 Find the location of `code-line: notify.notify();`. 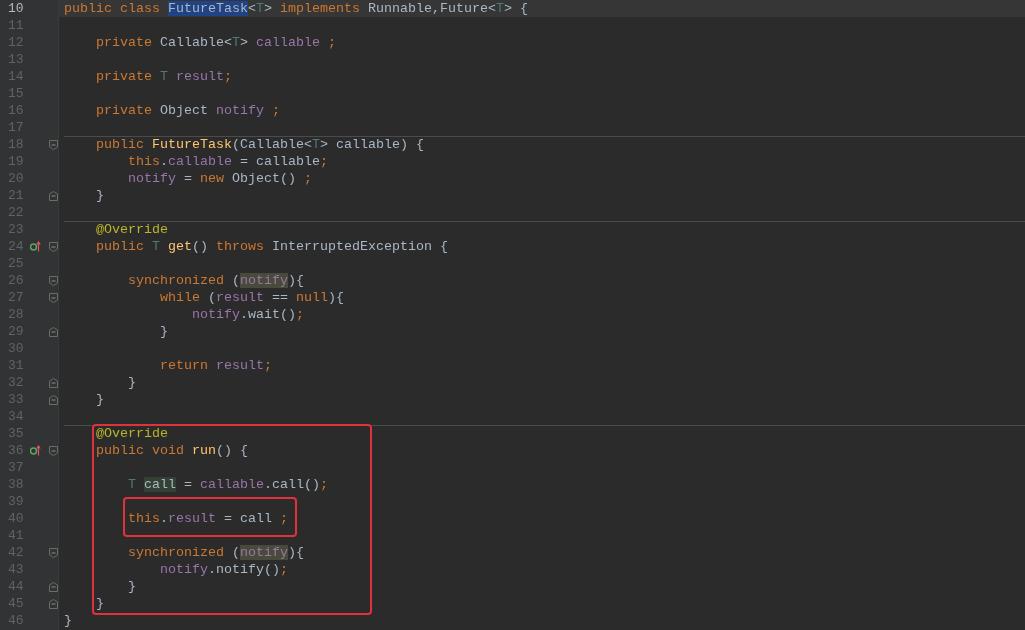

code-line: notify.notify(); is located at coordinates (223, 569).